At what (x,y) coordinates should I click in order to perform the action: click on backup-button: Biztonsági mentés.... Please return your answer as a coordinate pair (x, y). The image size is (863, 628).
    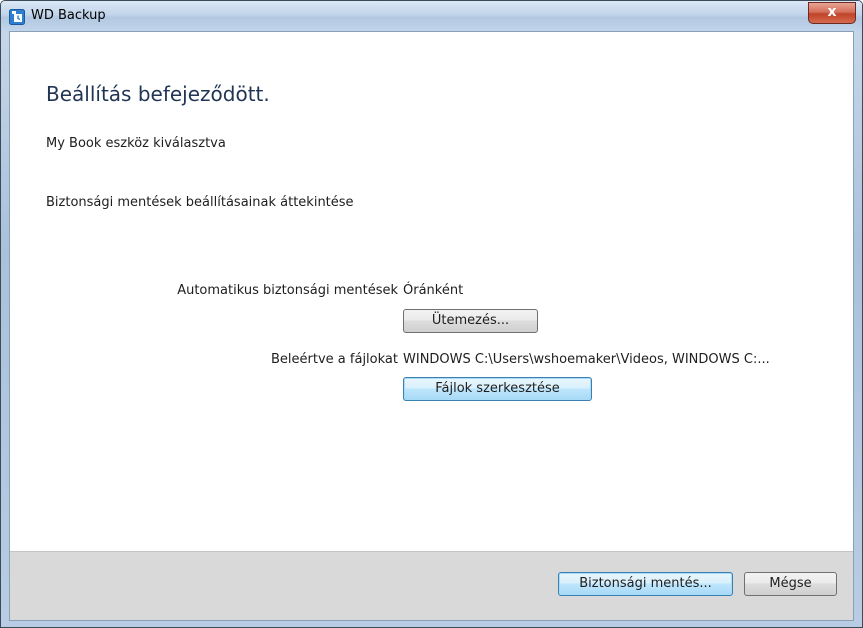
    Looking at the image, I should click on (645, 584).